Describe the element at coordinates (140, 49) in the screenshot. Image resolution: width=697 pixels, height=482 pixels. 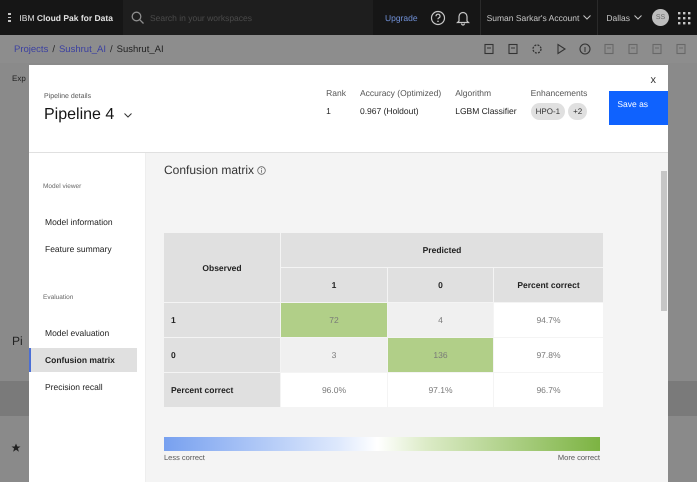
I see `breadcrumb-current: Sushrut_AI` at that location.